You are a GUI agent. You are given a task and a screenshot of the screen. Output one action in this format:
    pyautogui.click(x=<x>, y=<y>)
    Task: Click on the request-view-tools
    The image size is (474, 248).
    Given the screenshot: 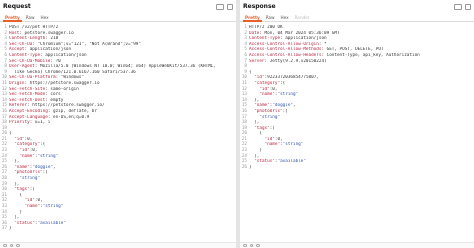 What is the action you would take?
    pyautogui.click(x=224, y=6)
    